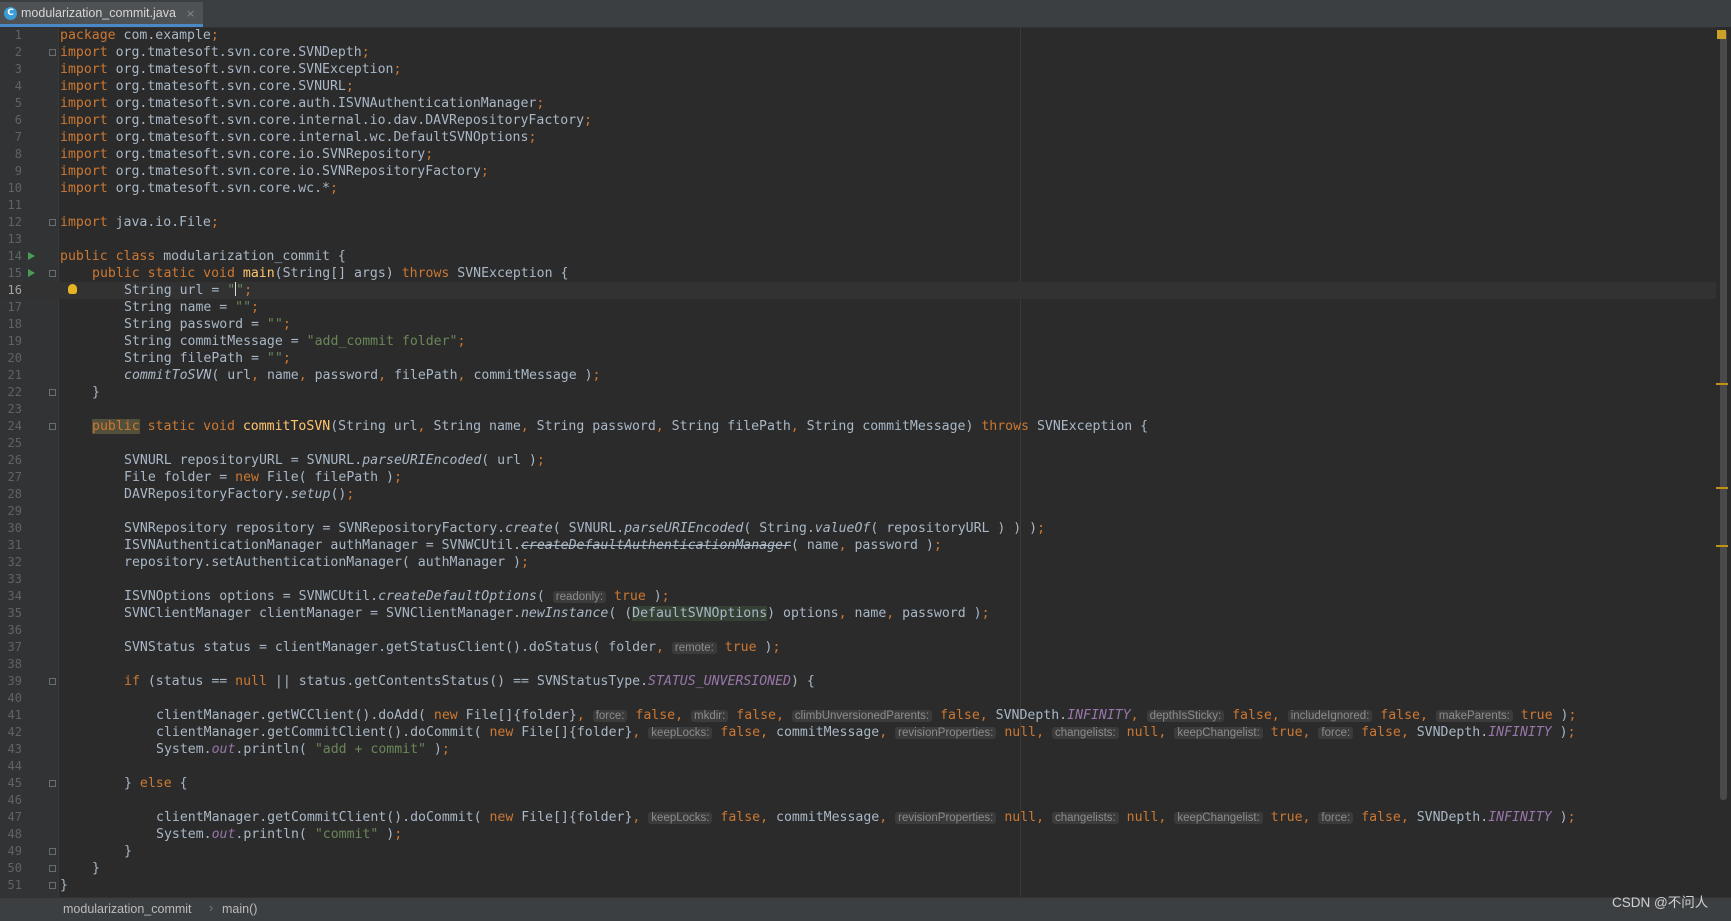 This screenshot has width=1731, height=921. What do you see at coordinates (14, 443) in the screenshot?
I see `line-number: 25` at bounding box center [14, 443].